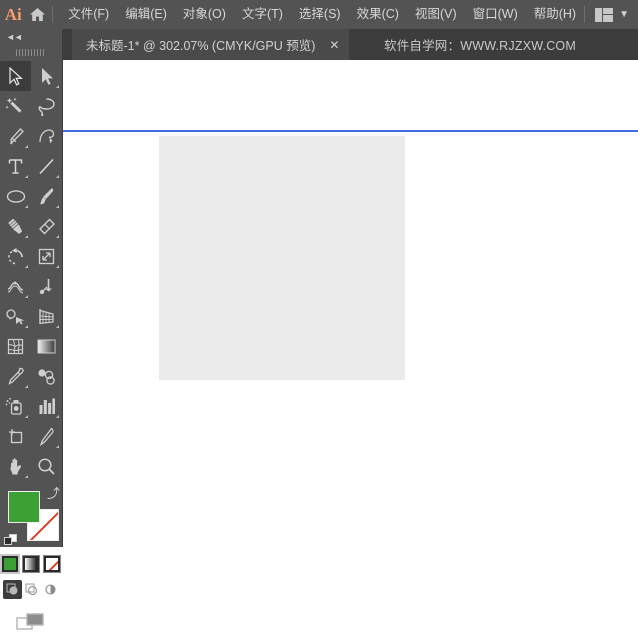  Describe the element at coordinates (46, 256) in the screenshot. I see `scale-tool` at that location.